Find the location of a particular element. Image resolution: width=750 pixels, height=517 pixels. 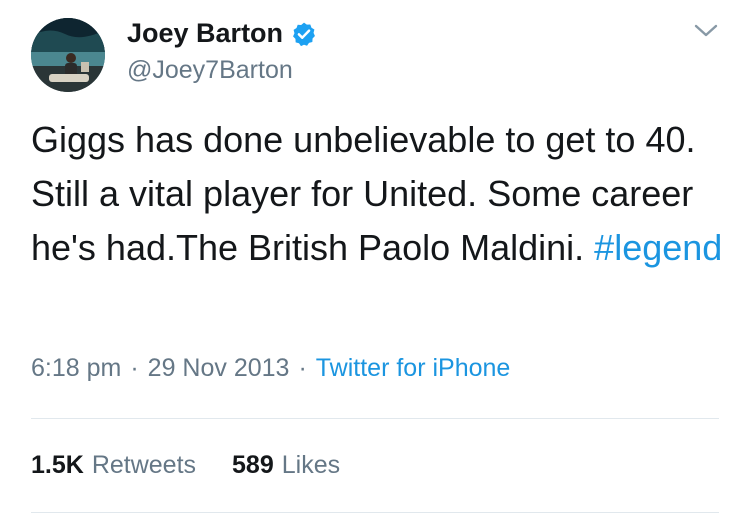

author-handle: @Joey7Barton is located at coordinates (210, 70).